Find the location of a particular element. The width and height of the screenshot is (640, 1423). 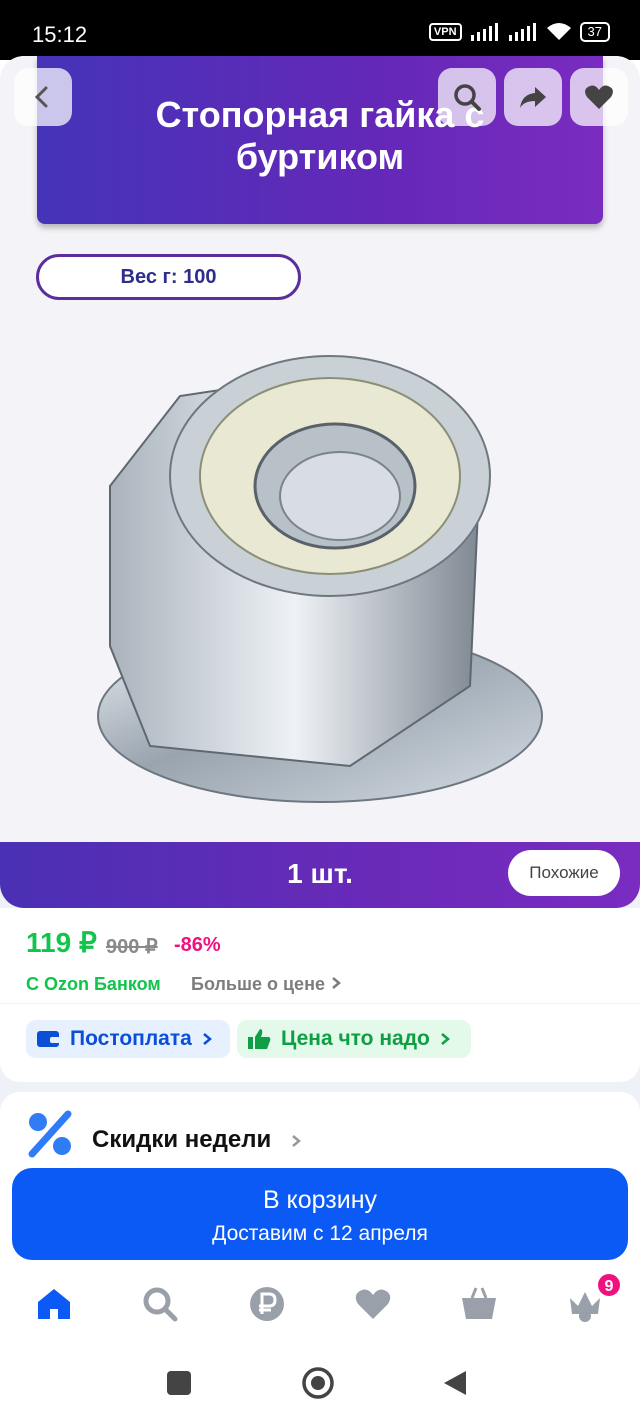

status-time: 15:12 is located at coordinates (60, 34).